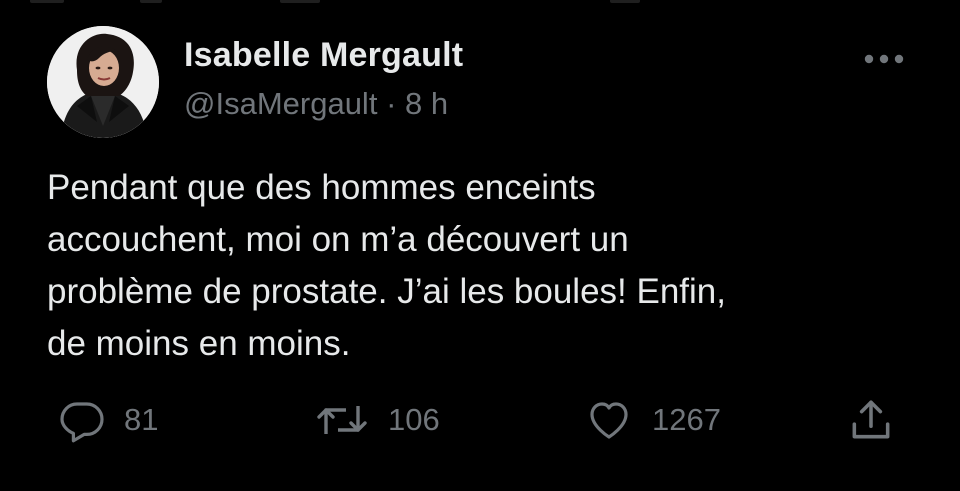 The image size is (960, 491). I want to click on heart-icon, so click(609, 420).